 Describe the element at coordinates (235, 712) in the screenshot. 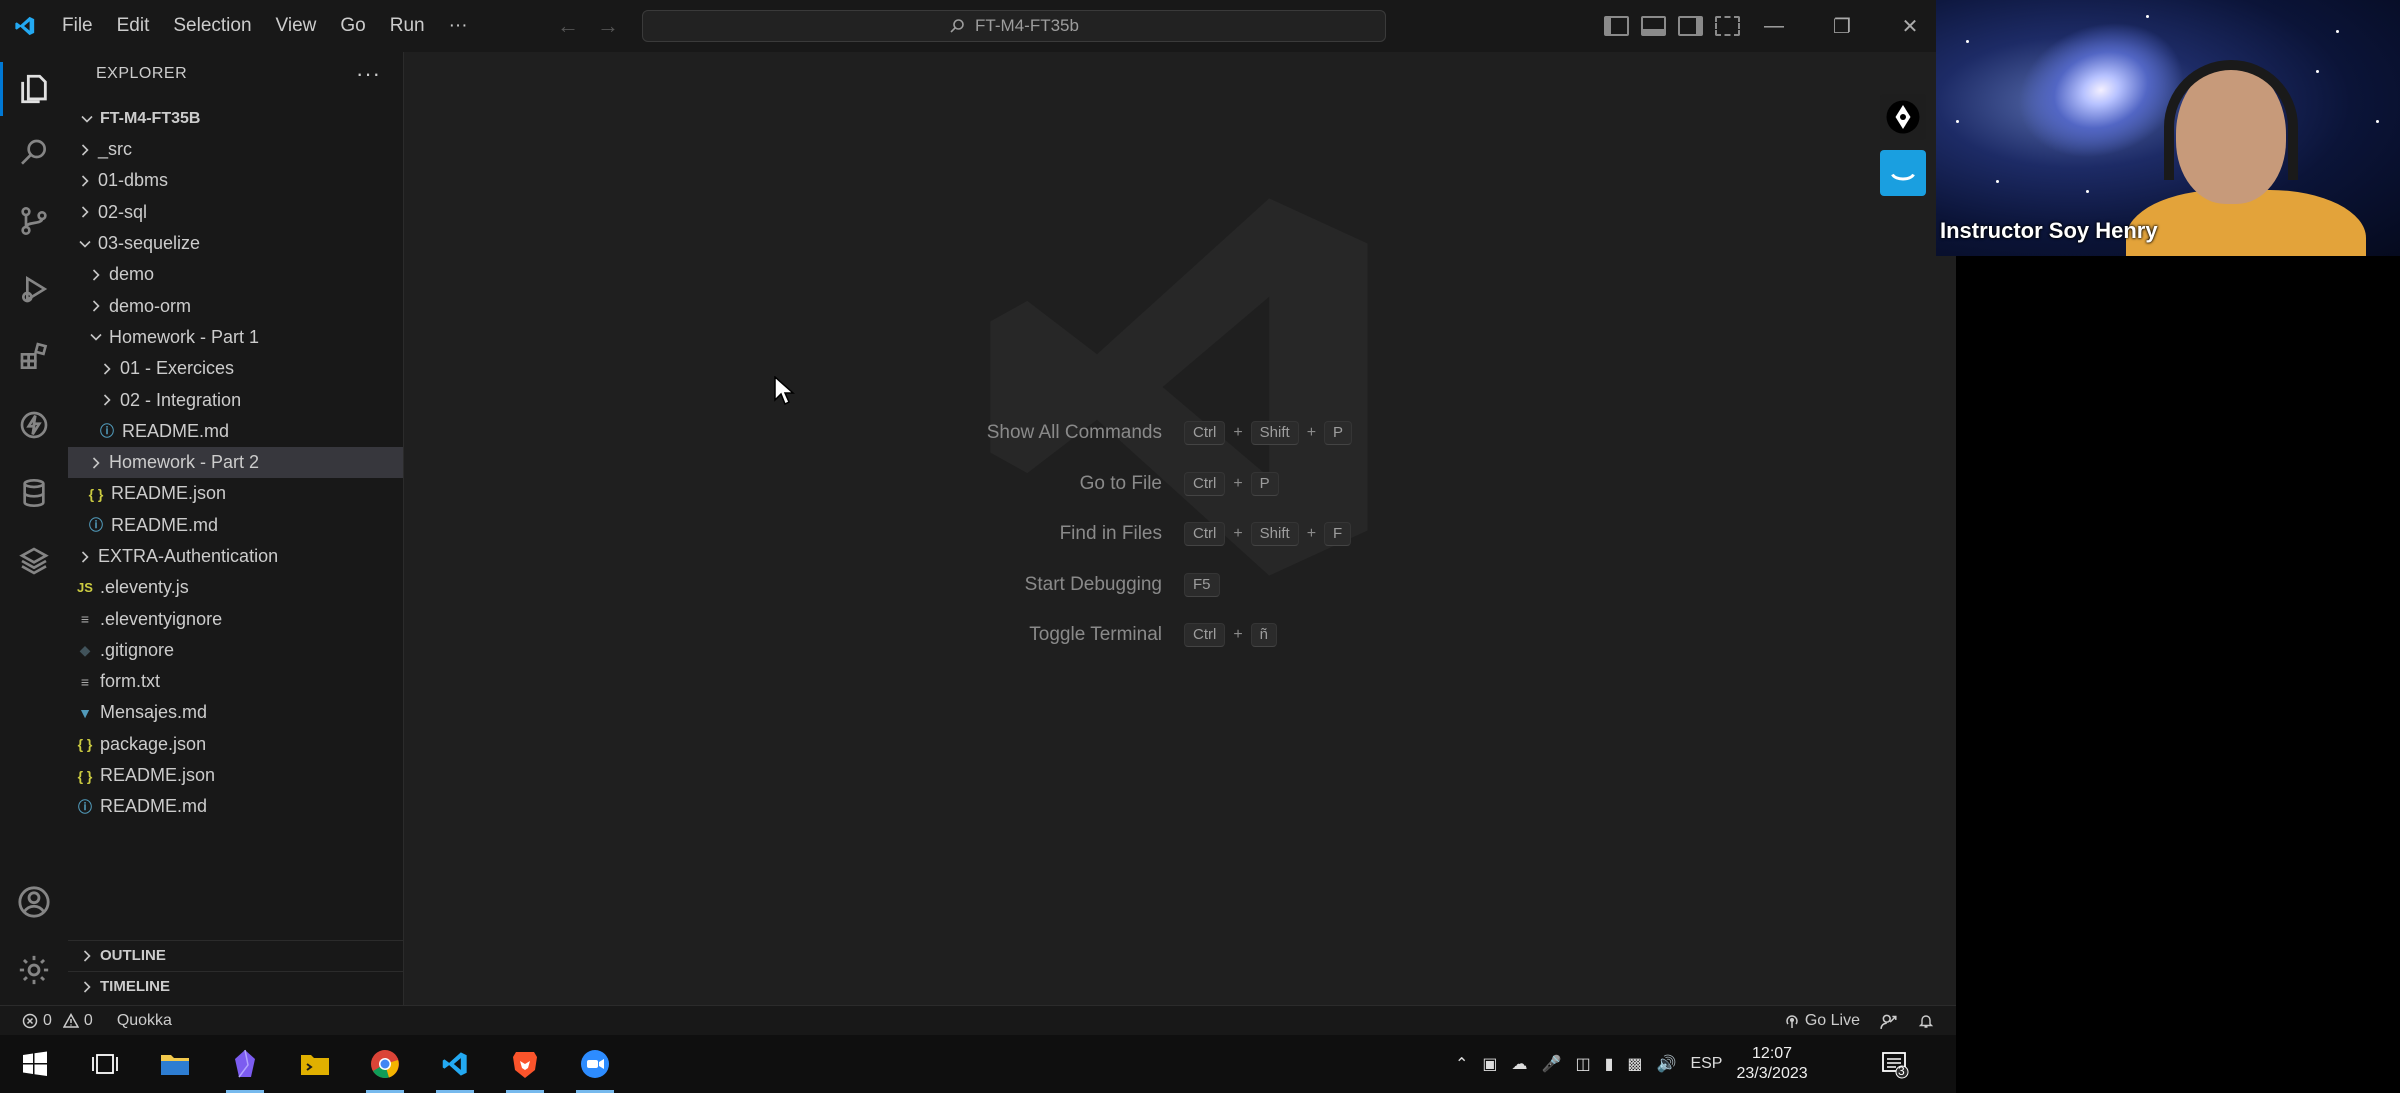

I see `tree-file: ▼ Mensajes.md` at that location.